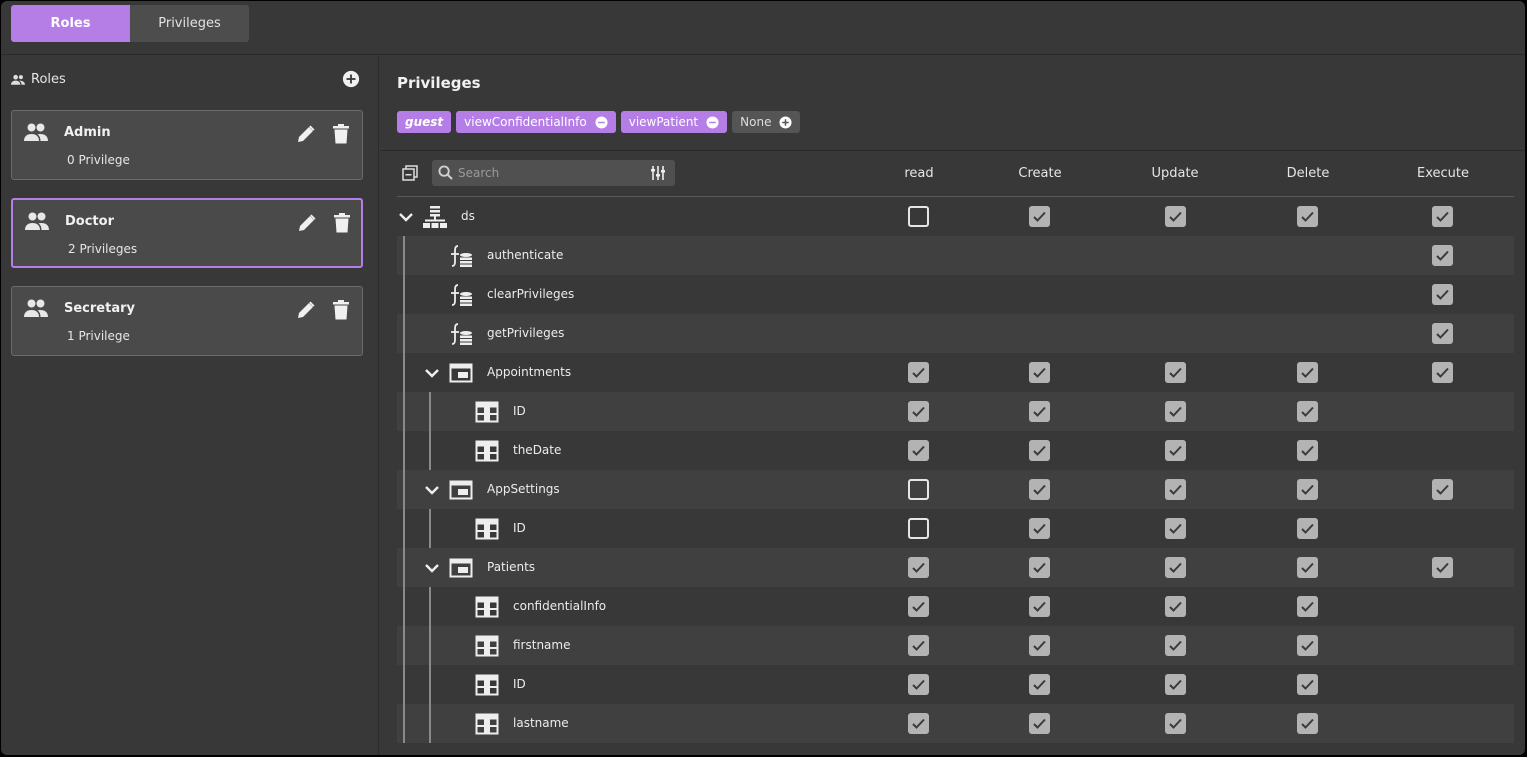 The height and width of the screenshot is (757, 1527). I want to click on privileges-title: Privileges, so click(439, 83).